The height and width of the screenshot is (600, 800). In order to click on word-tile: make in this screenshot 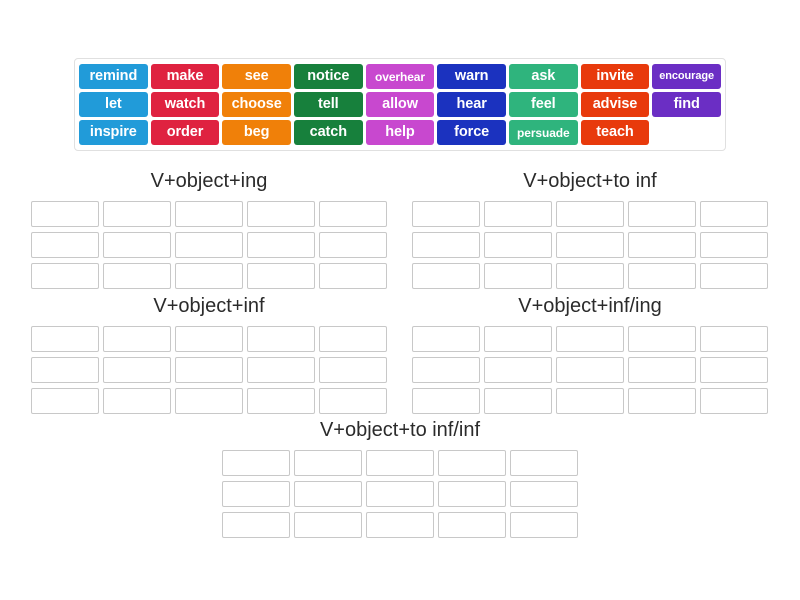, I will do `click(185, 76)`.